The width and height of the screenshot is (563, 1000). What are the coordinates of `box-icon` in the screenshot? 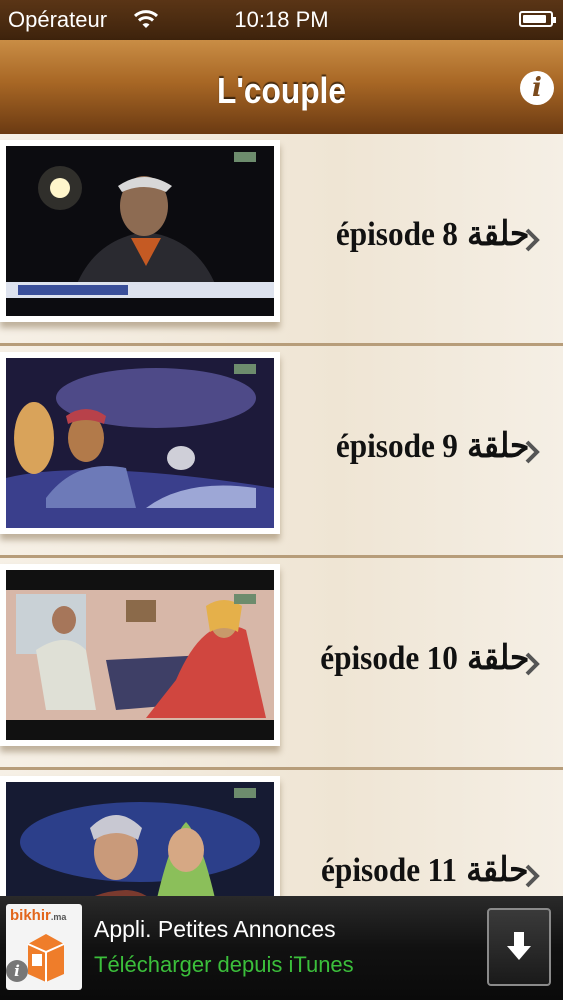 It's located at (46, 958).